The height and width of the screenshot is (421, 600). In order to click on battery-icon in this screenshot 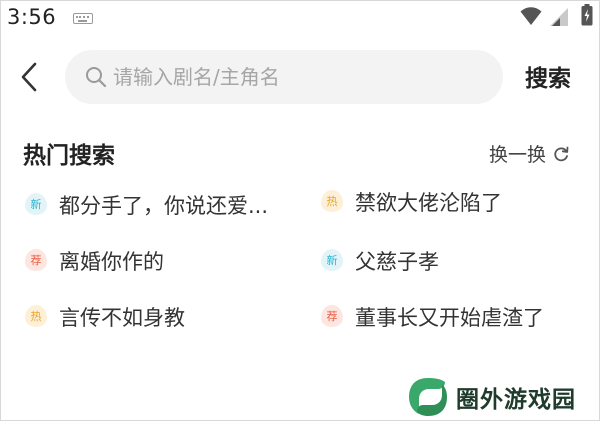, I will do `click(587, 15)`.